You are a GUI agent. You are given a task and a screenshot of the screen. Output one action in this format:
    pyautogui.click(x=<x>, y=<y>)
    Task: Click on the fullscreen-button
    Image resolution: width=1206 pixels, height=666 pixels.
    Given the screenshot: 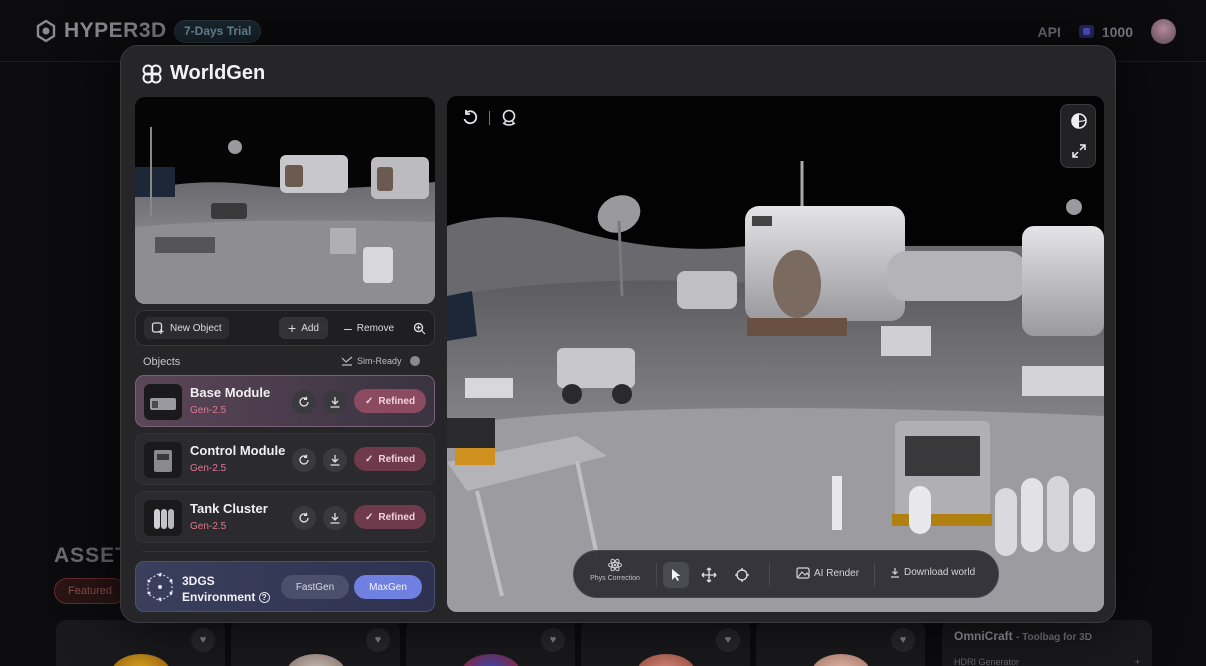 What is the action you would take?
    pyautogui.click(x=1079, y=151)
    